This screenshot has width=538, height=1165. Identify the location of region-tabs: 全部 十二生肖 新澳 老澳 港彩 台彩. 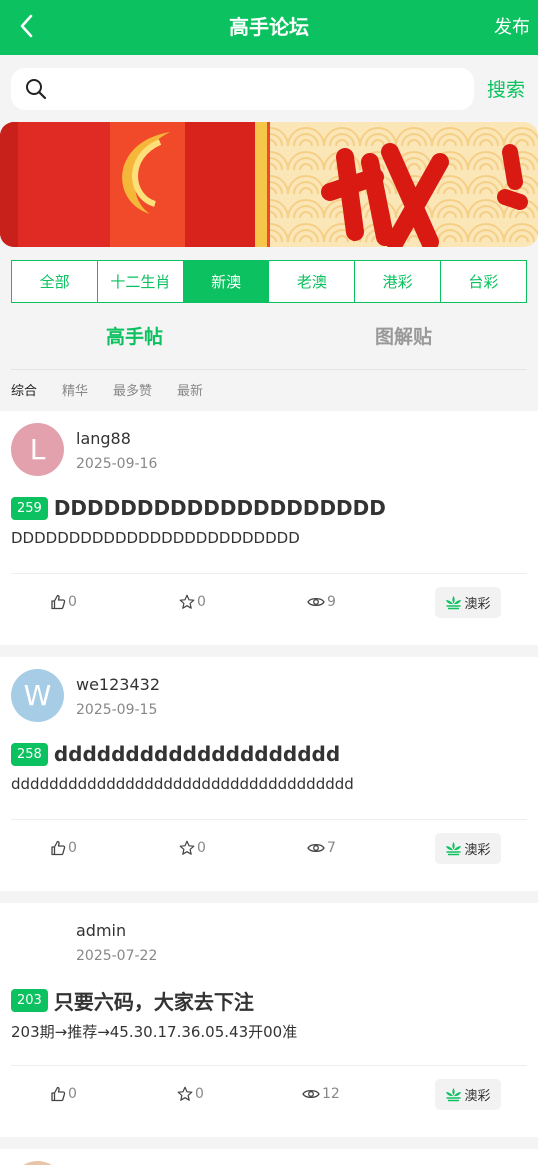
(269, 281).